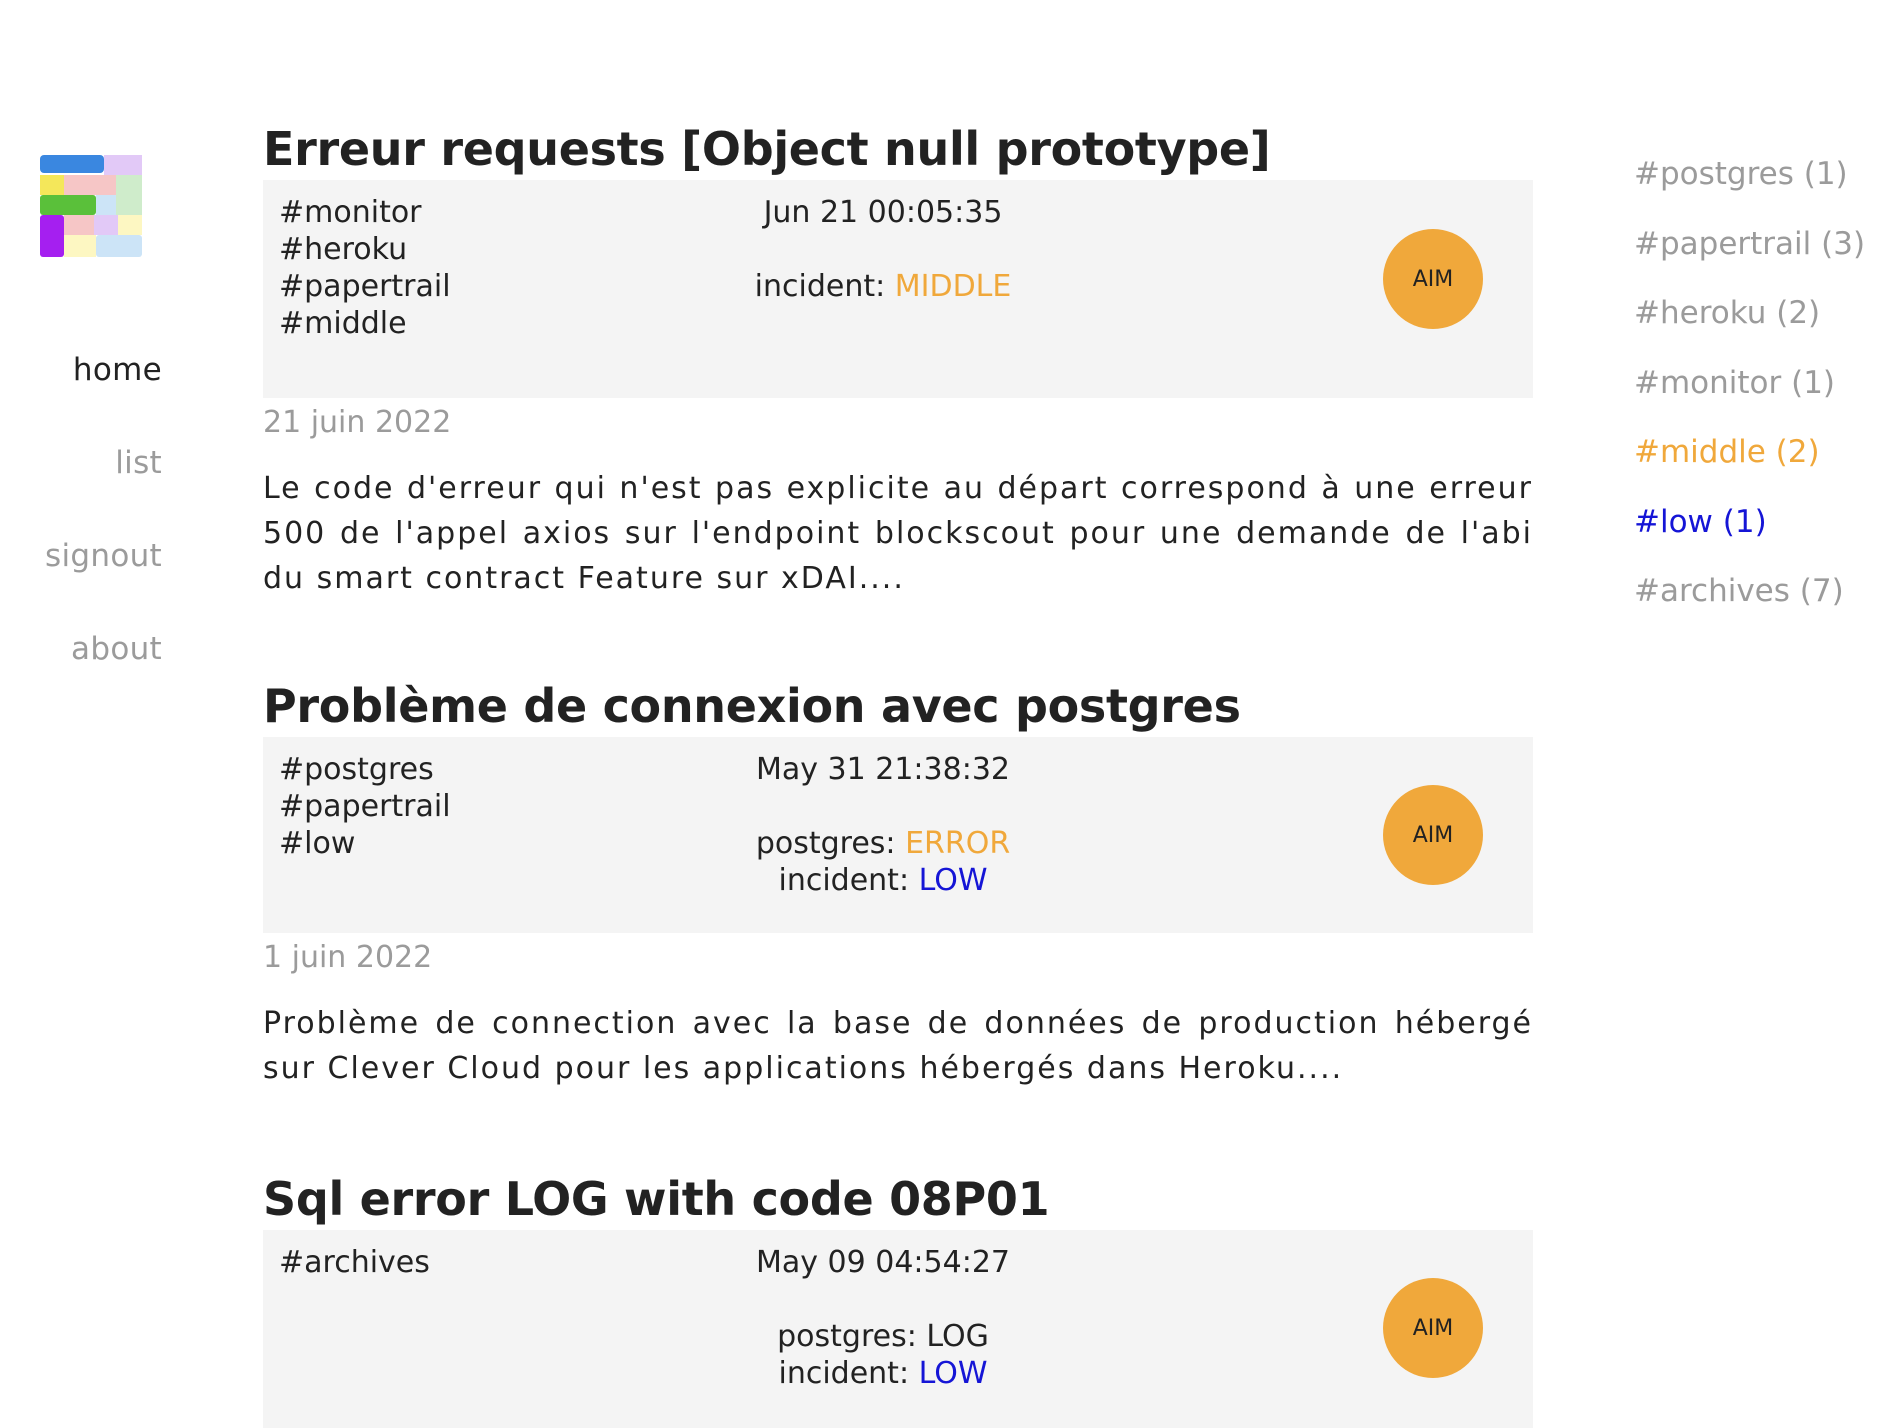 The width and height of the screenshot is (1900, 1428). Describe the element at coordinates (365, 769) in the screenshot. I see `post-tag: #postgres` at that location.